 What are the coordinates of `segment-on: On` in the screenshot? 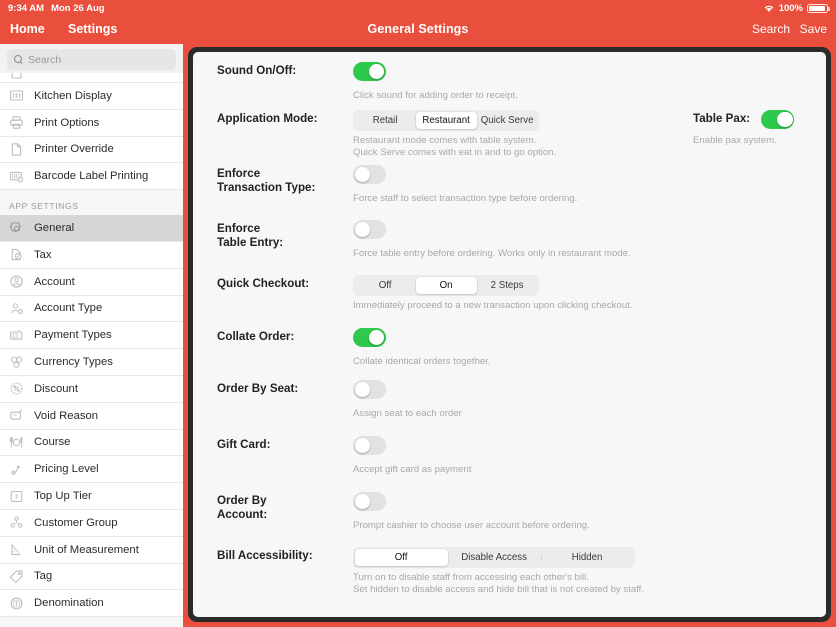 It's located at (446, 285).